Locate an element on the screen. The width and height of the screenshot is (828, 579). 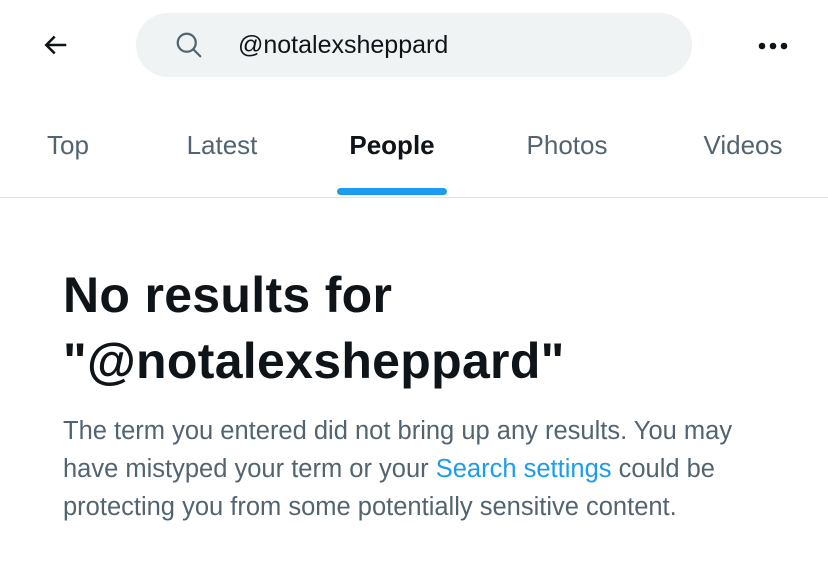
tab-label: People is located at coordinates (392, 145).